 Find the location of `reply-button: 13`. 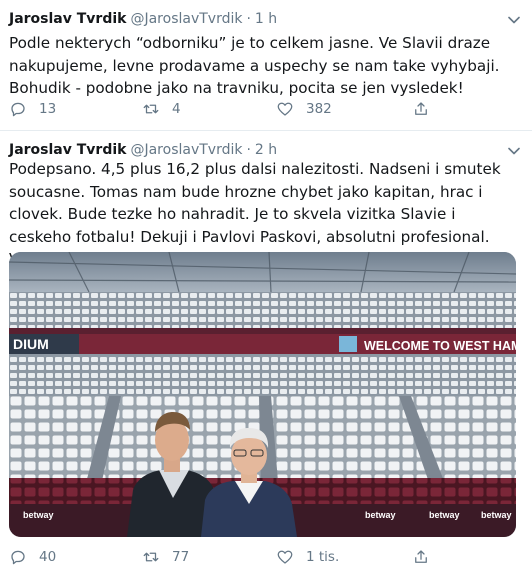

reply-button: 13 is located at coordinates (32, 109).